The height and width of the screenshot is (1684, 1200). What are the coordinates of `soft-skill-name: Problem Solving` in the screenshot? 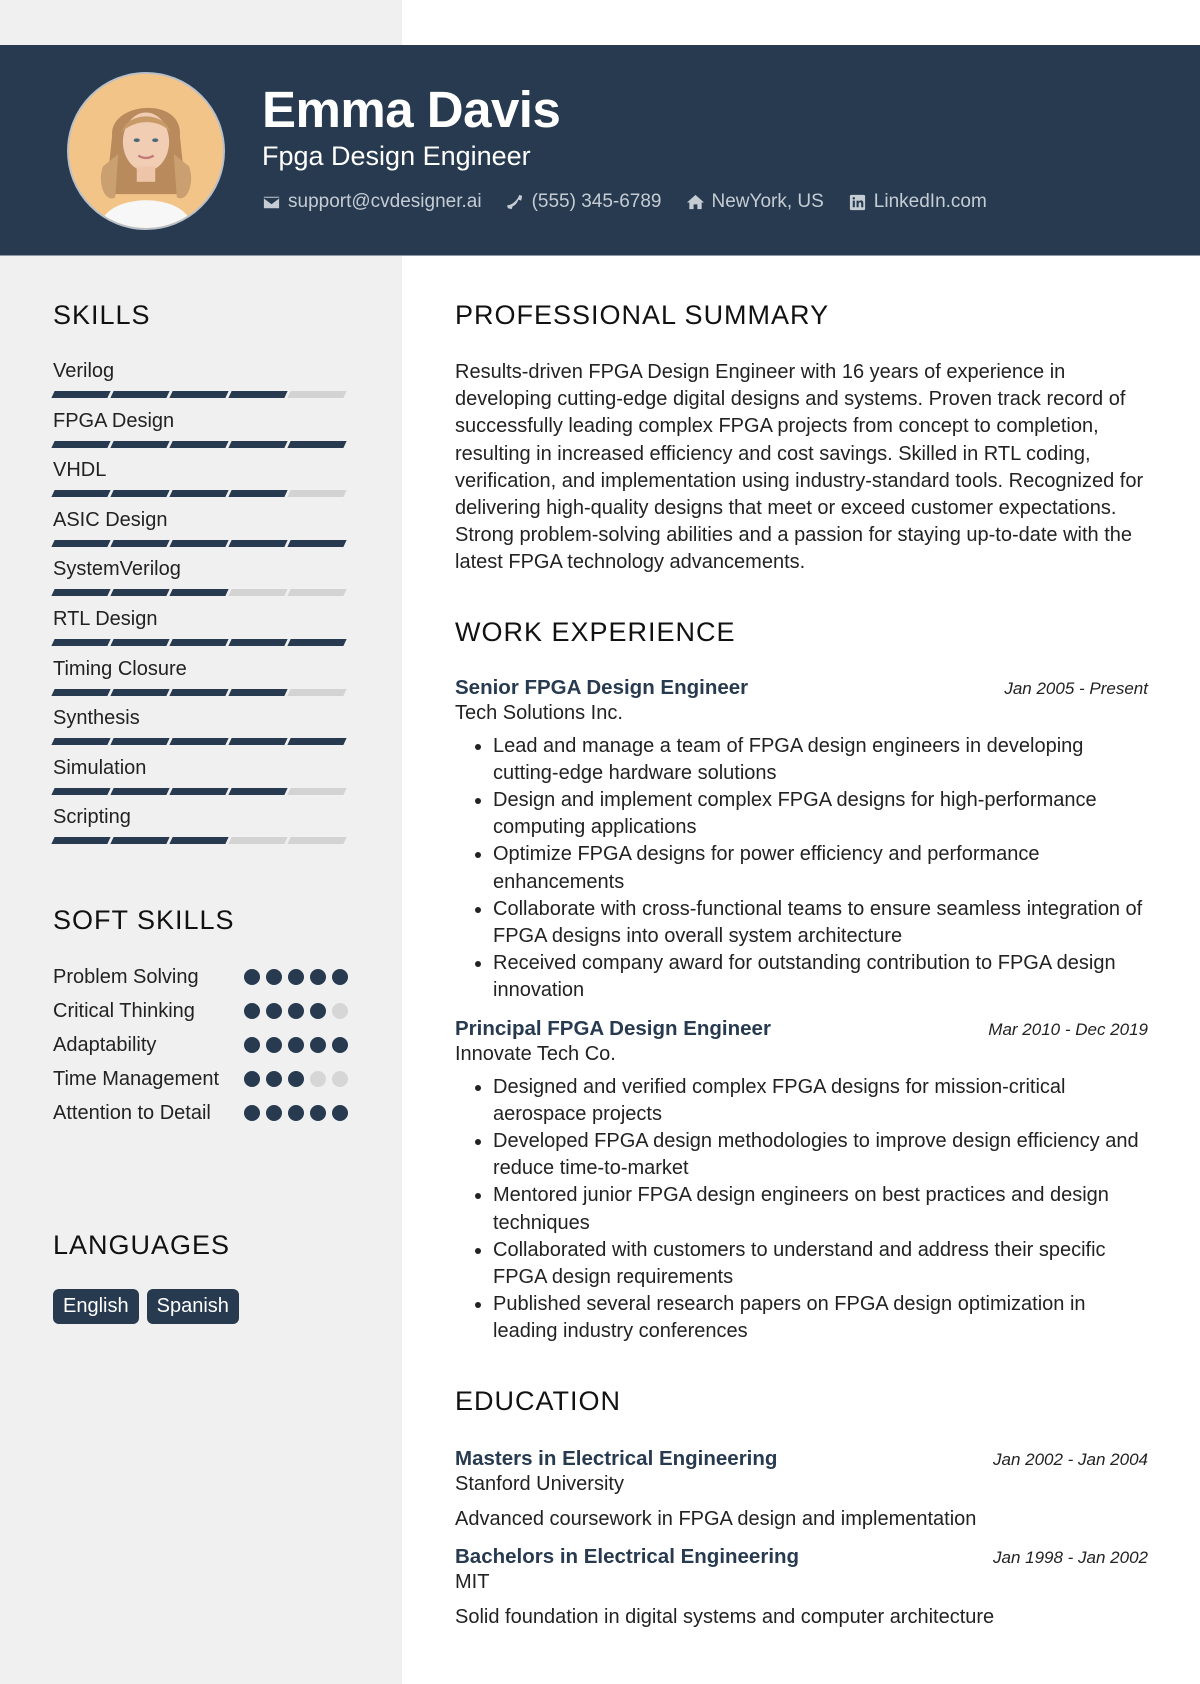 It's located at (126, 977).